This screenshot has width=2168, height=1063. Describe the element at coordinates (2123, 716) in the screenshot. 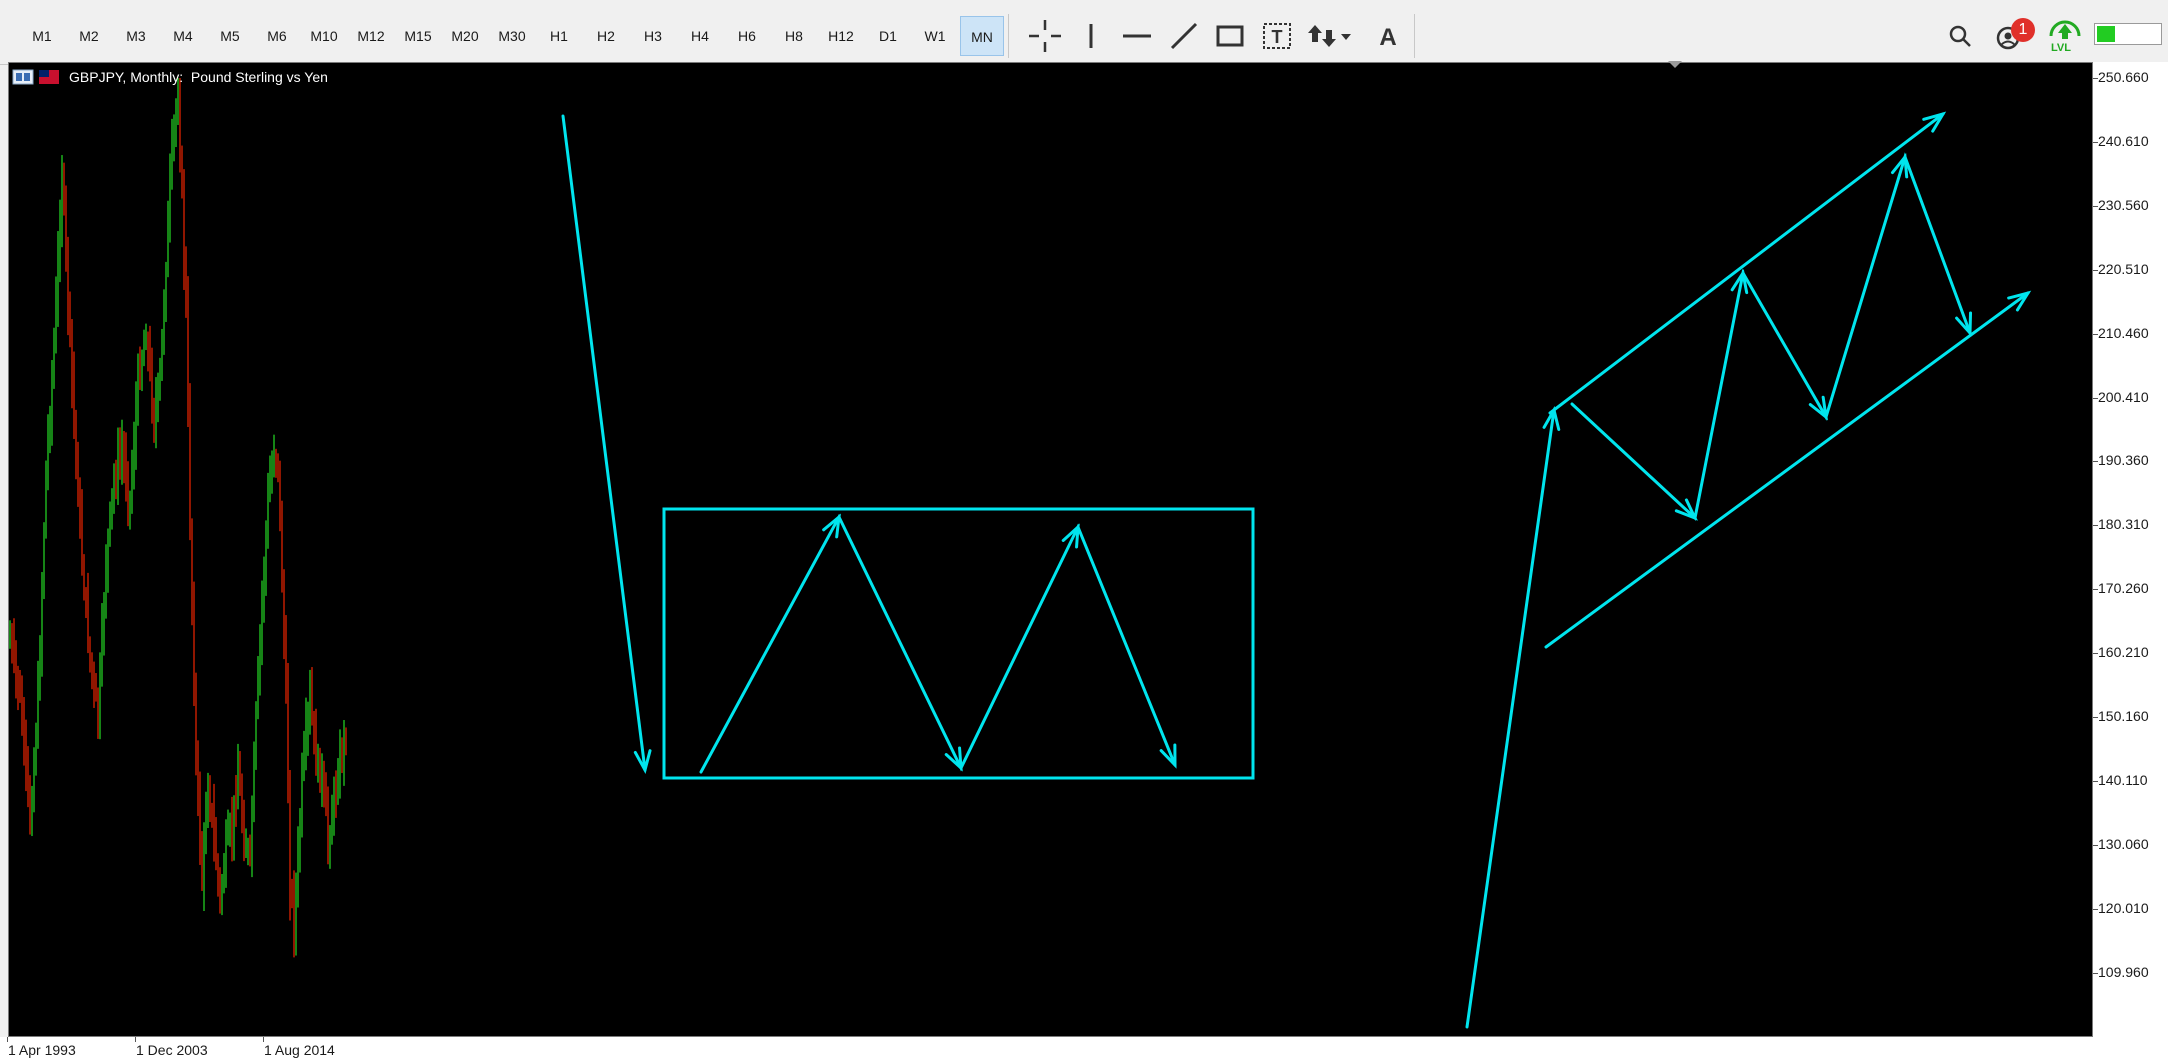

I see `price-label: 150.160` at that location.